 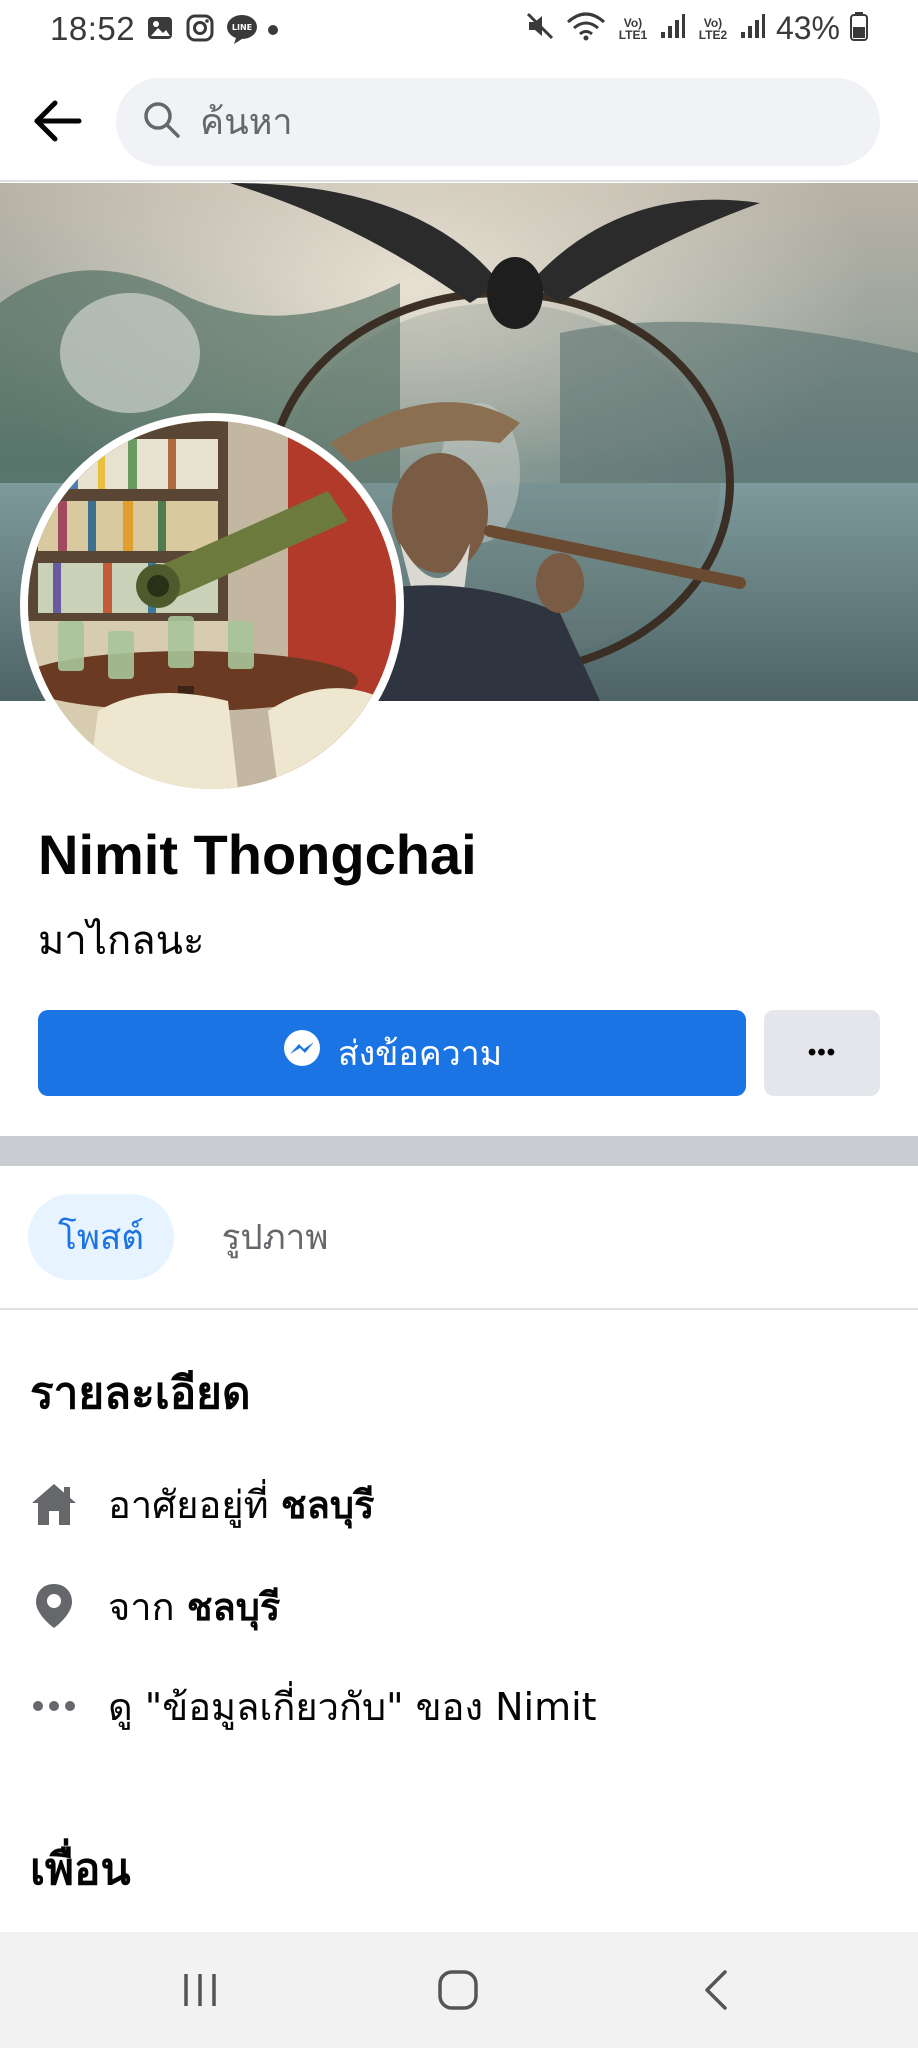 What do you see at coordinates (200, 28) in the screenshot?
I see `instagram-icon` at bounding box center [200, 28].